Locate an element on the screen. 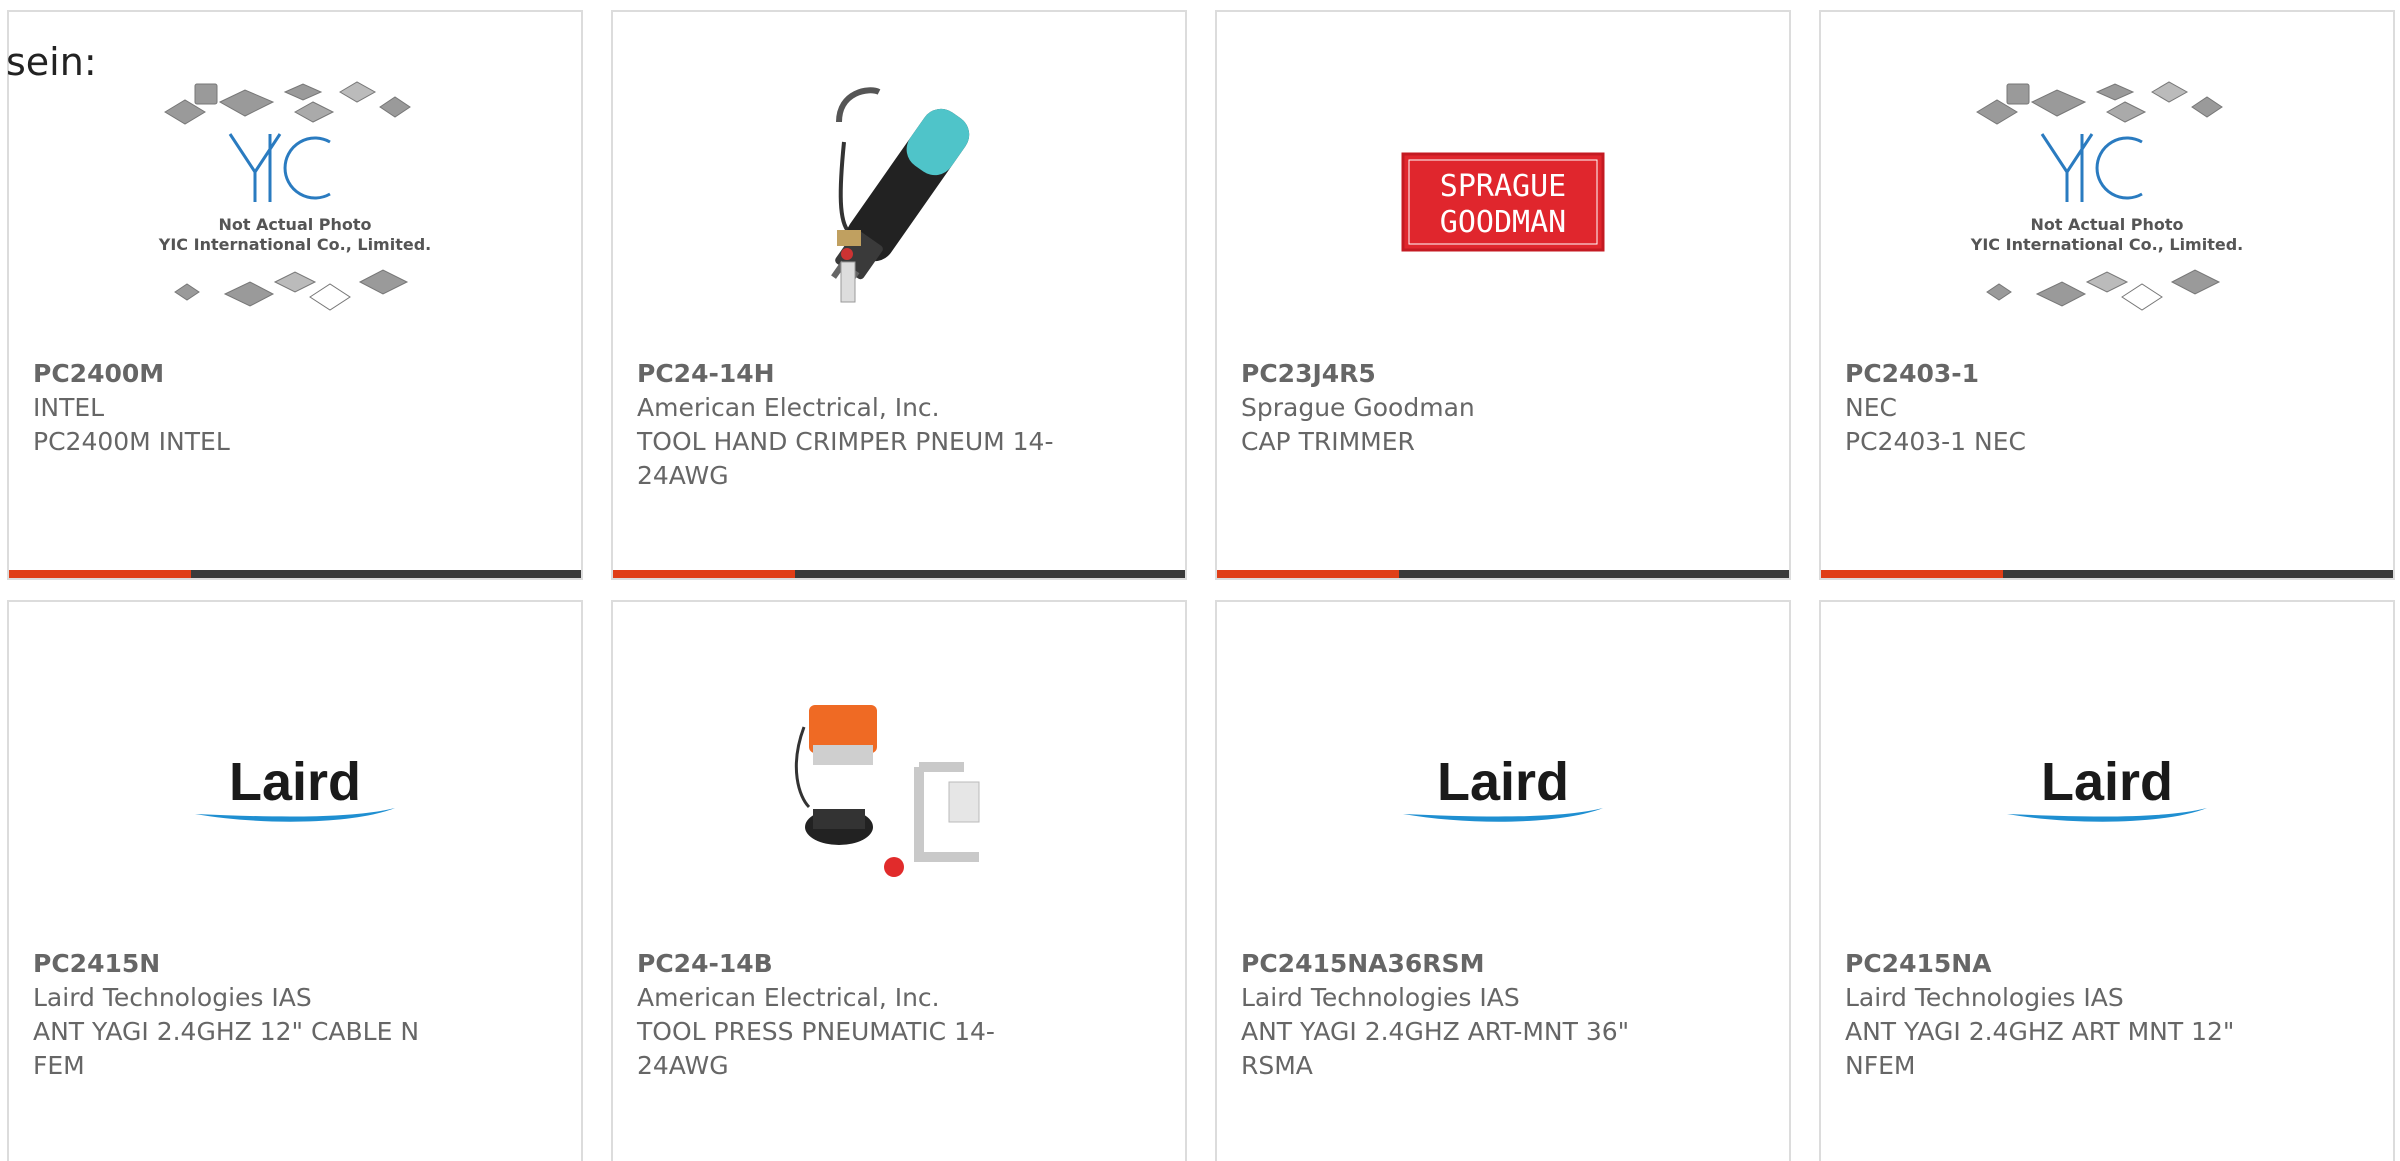  part-number: PC24-14H is located at coordinates (847, 374).